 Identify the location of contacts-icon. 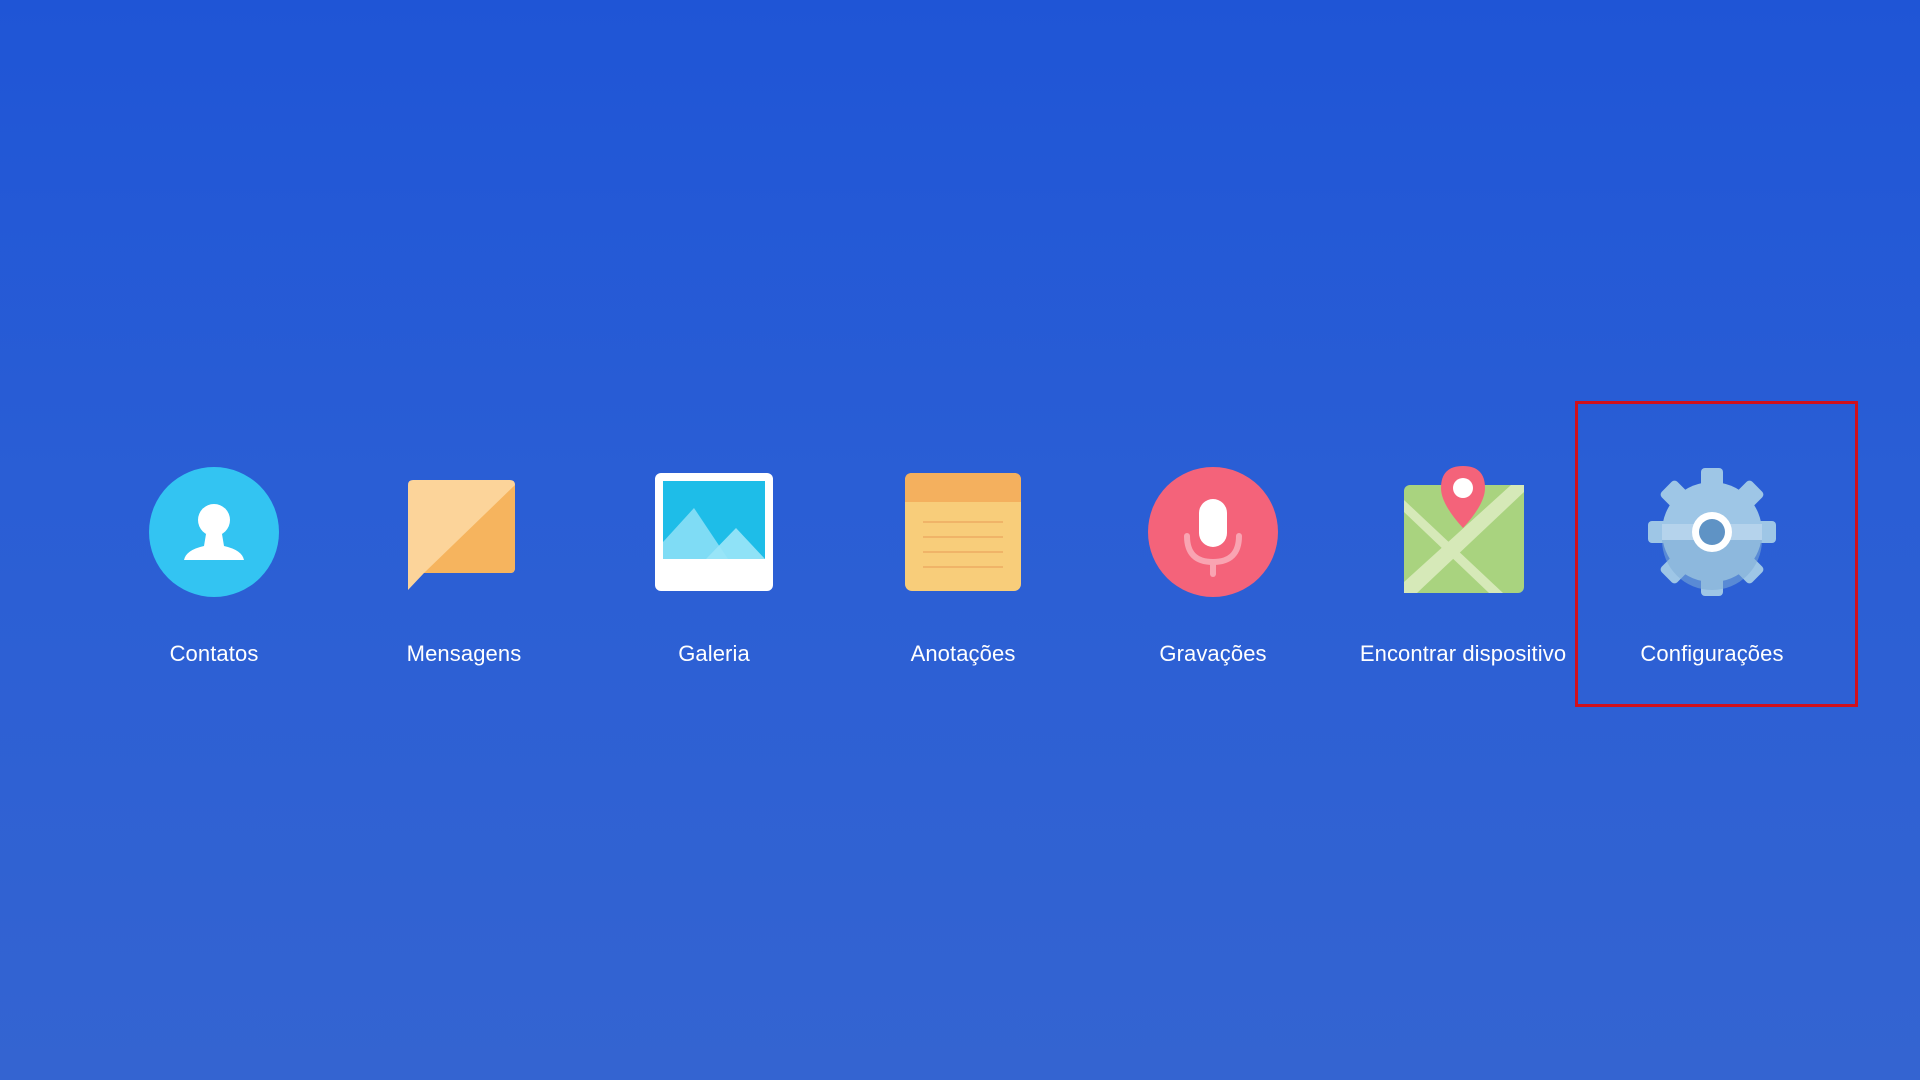
(214, 532).